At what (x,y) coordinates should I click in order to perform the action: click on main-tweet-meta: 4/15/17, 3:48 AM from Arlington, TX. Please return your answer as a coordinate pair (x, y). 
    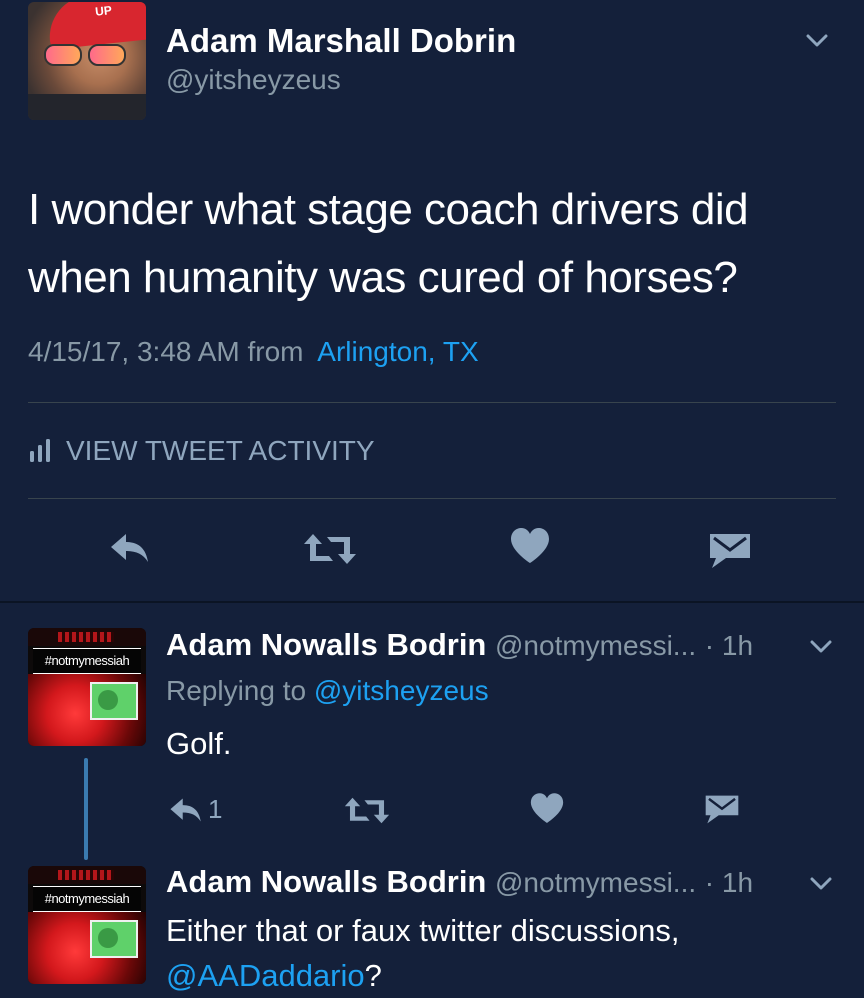
    Looking at the image, I should click on (253, 352).